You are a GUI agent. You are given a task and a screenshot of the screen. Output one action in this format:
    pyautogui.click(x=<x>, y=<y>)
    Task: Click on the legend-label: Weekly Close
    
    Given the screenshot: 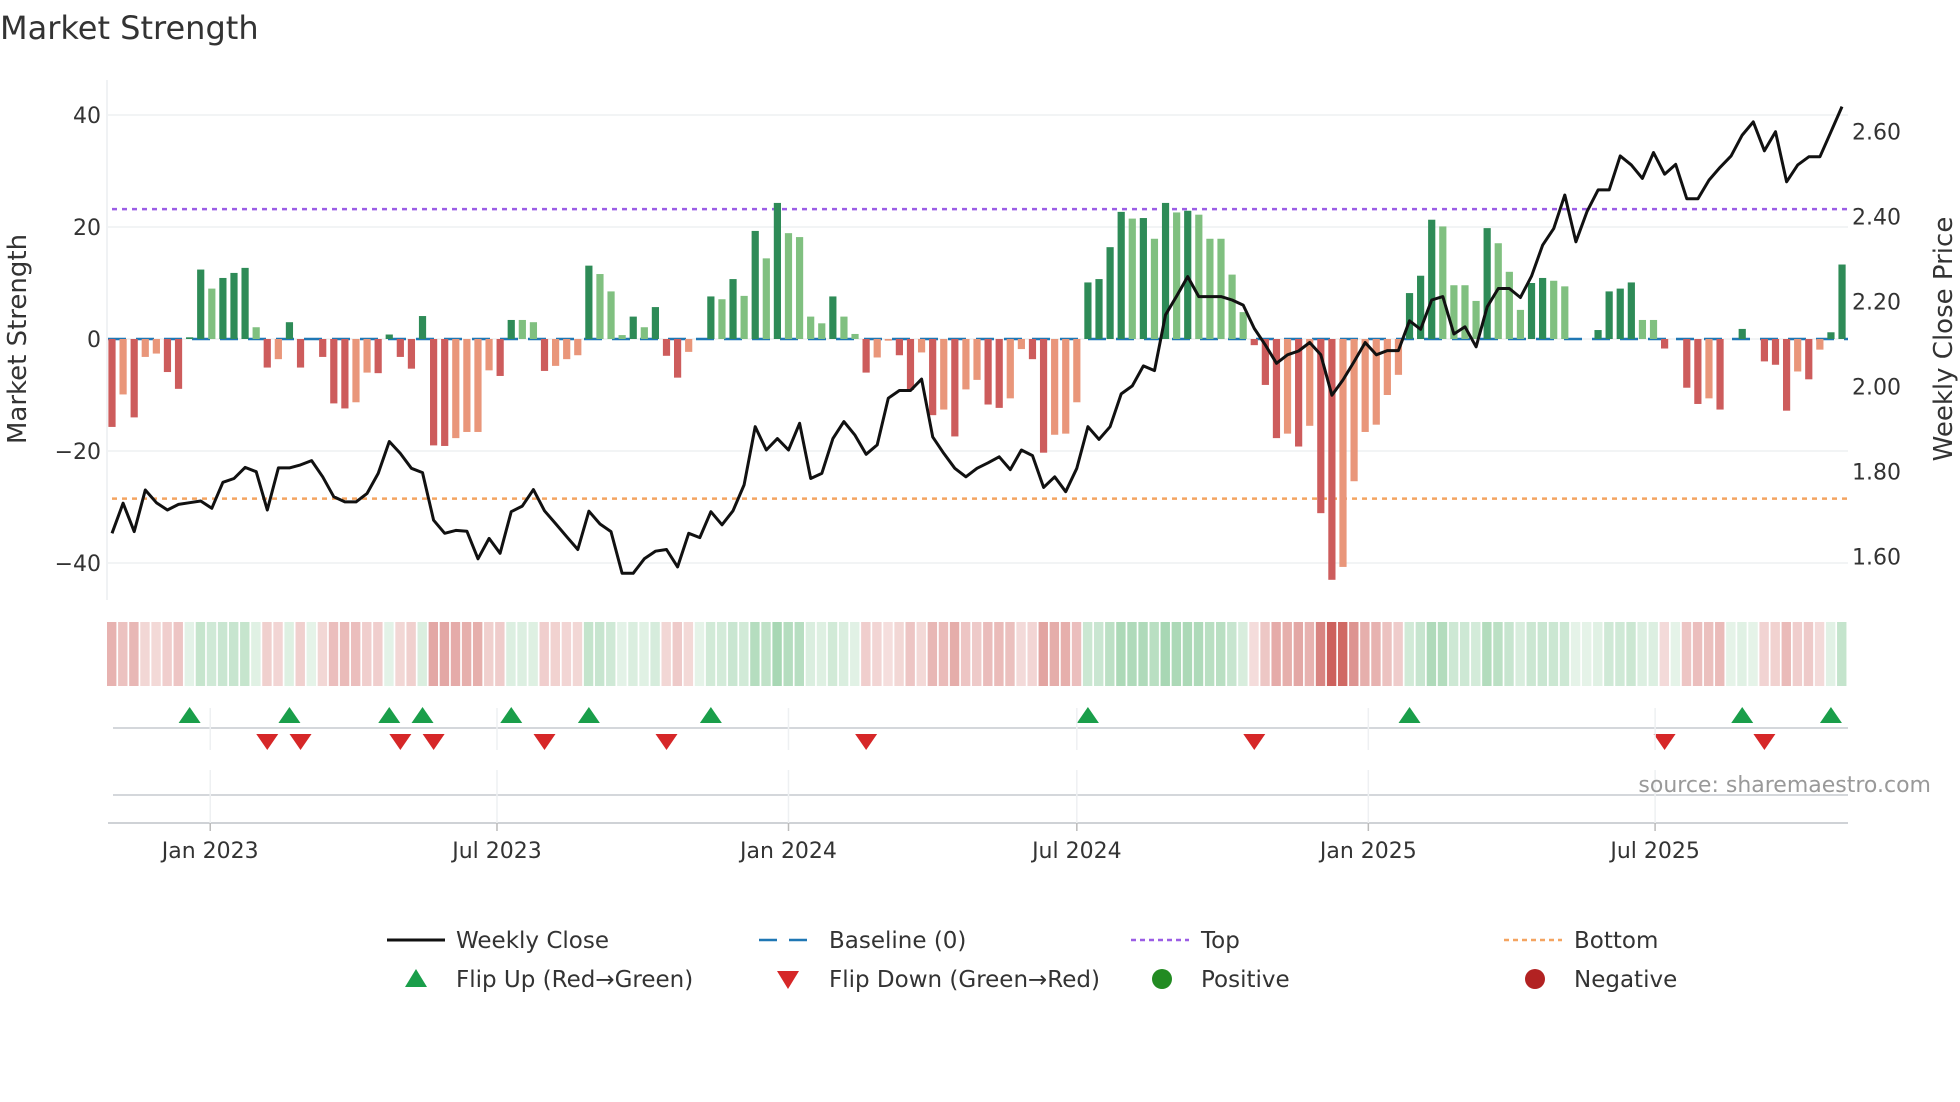 What is the action you would take?
    pyautogui.click(x=532, y=941)
    